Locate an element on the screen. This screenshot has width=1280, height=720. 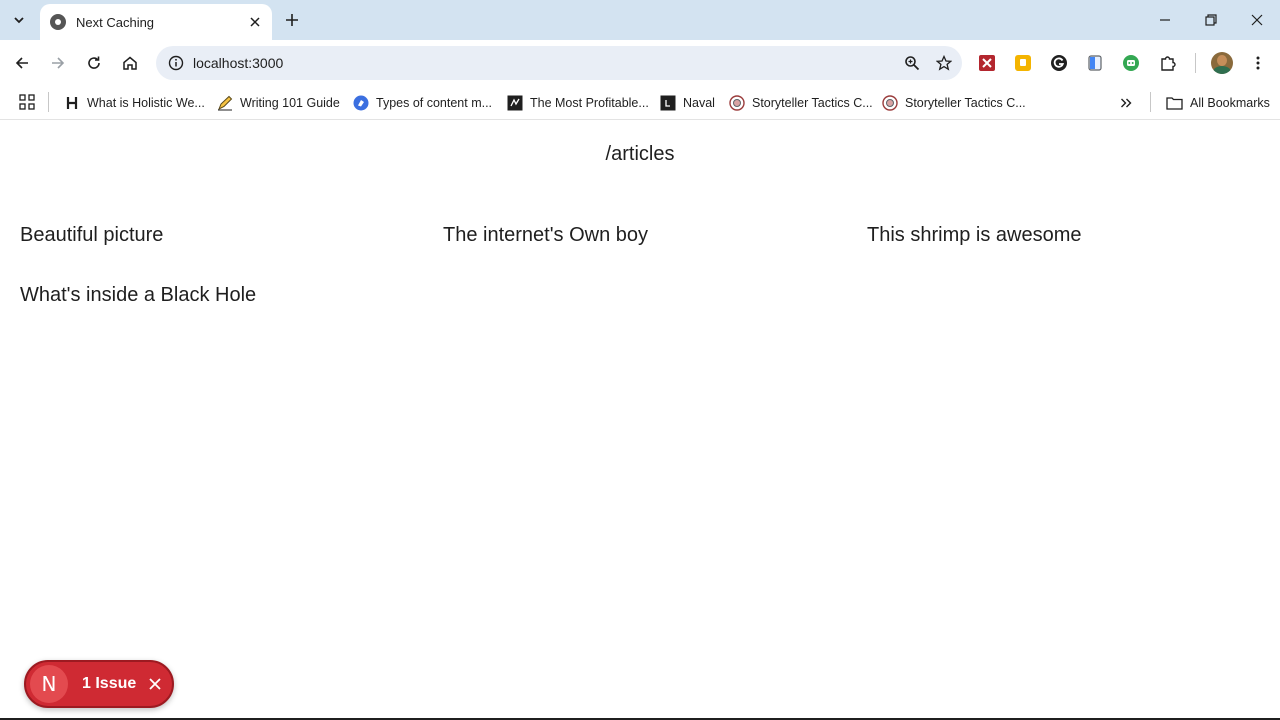
profile-avatar is located at coordinates (1222, 63).